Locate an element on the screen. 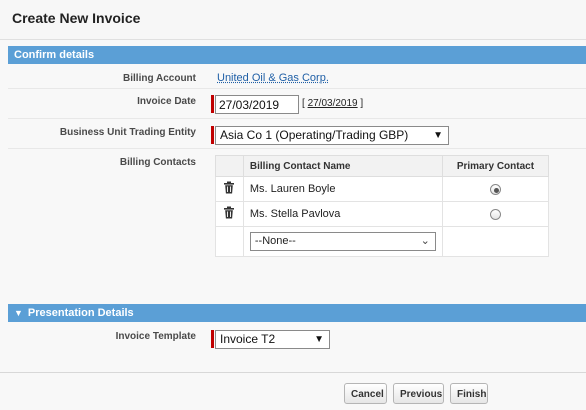 This screenshot has width=586, height=410. cancel-button: Cancel is located at coordinates (365, 393).